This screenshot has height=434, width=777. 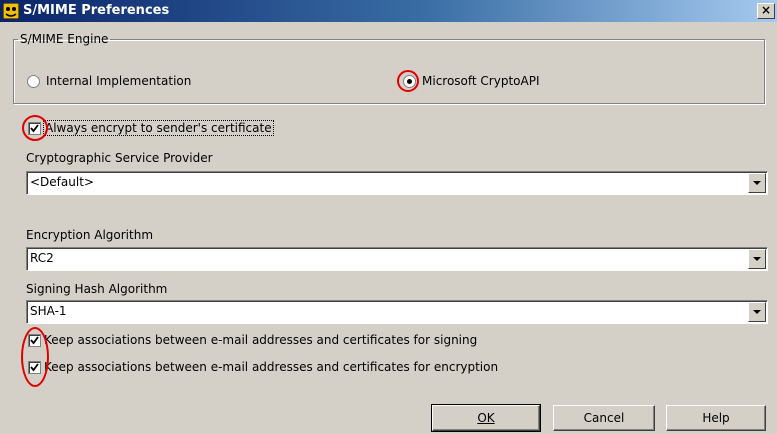 I want to click on cancel-button-label: Cancel, so click(x=604, y=418).